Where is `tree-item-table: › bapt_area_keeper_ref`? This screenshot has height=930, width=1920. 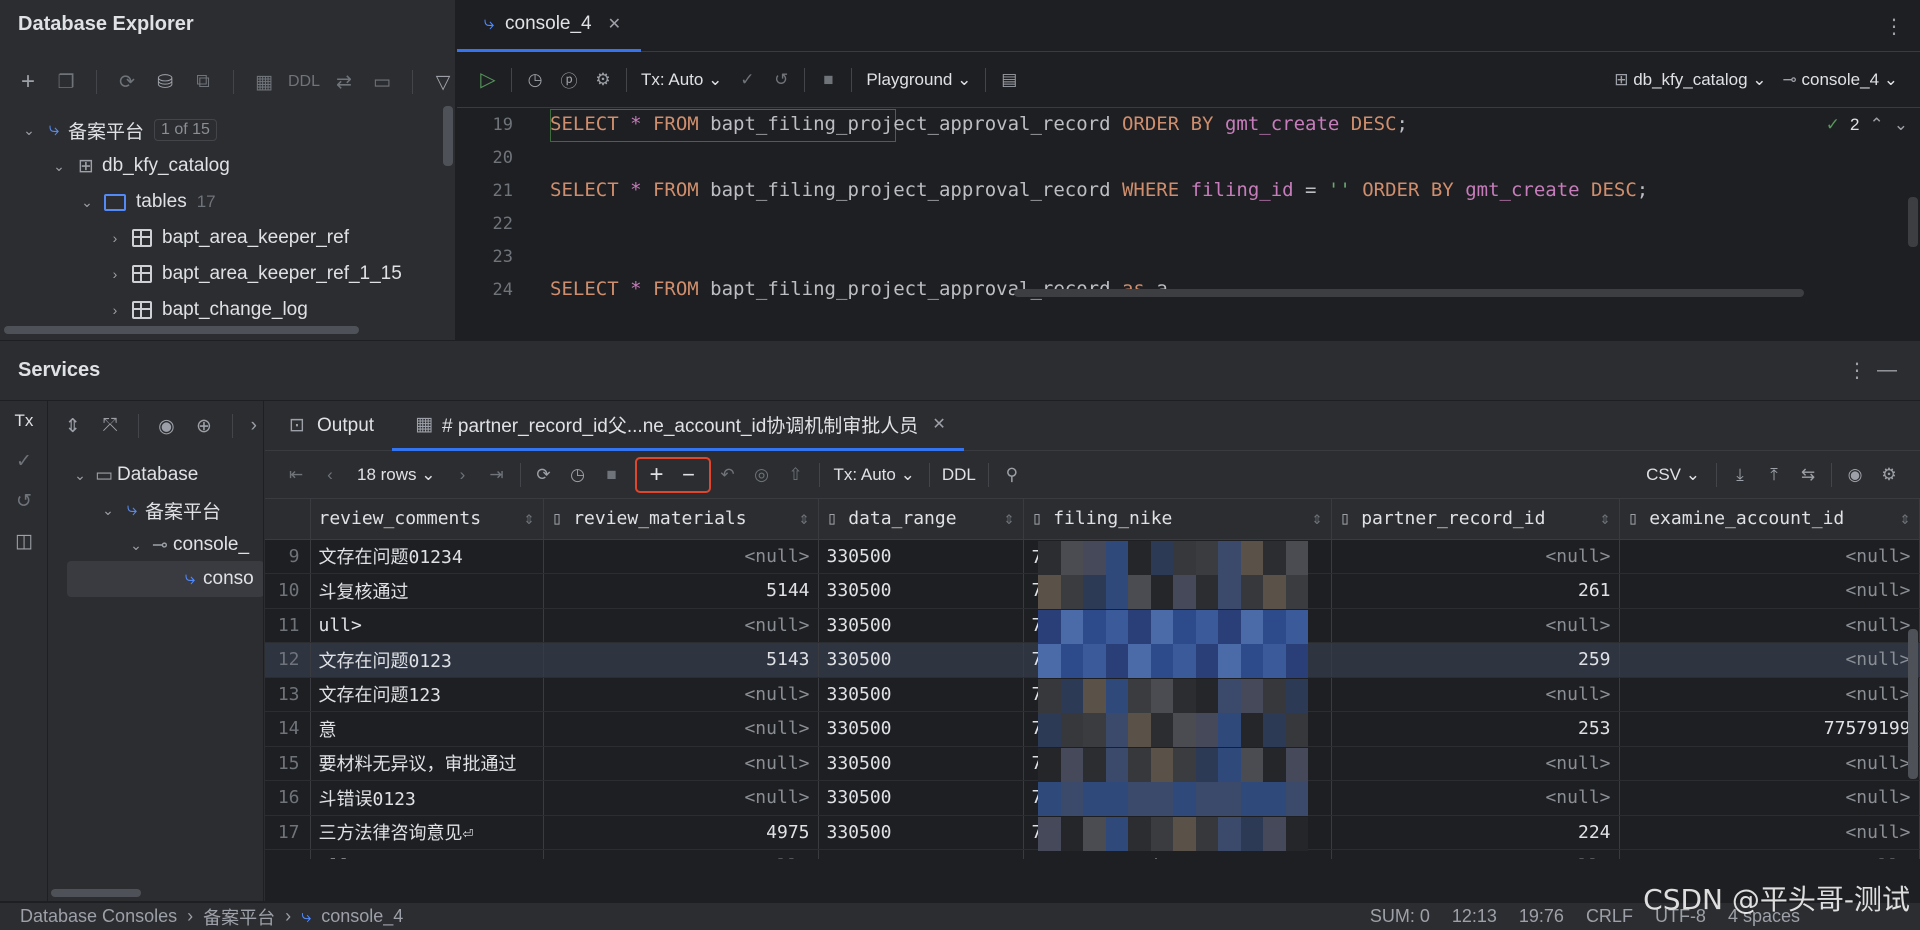
tree-item-table: › bapt_area_keeper_ref is located at coordinates (226, 238).